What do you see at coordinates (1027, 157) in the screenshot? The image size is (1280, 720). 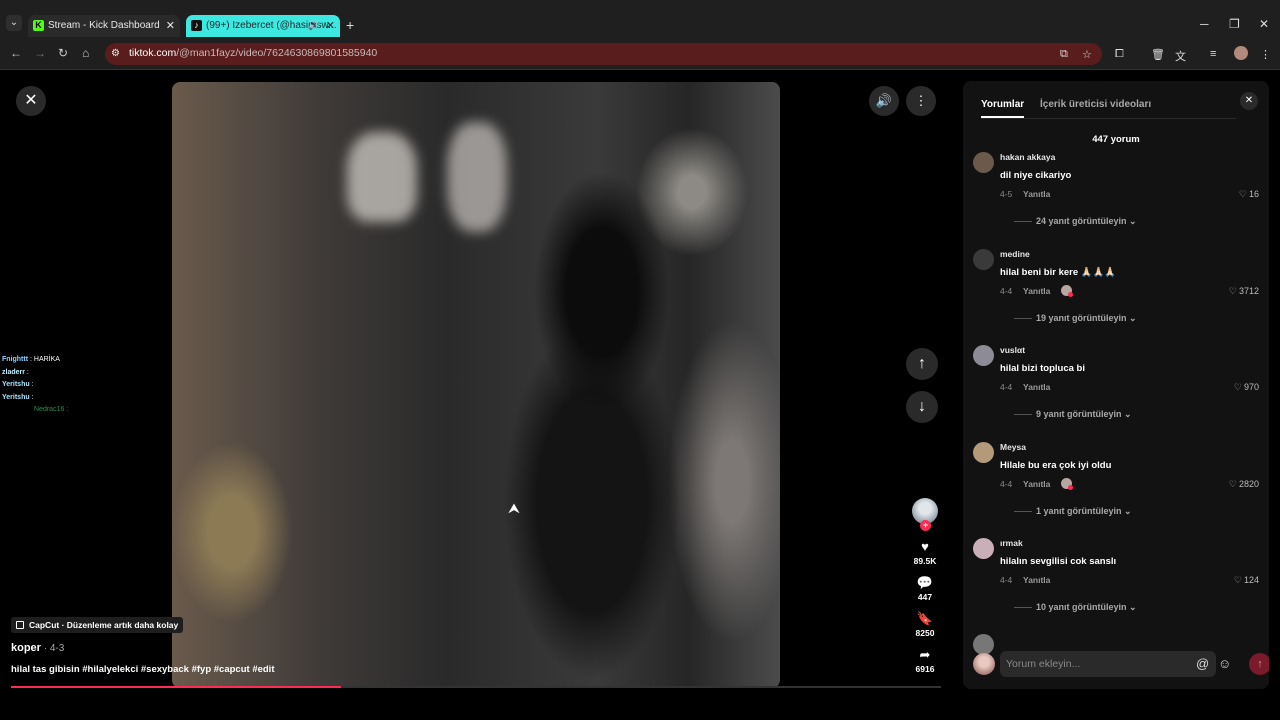 I see `commenter-name: hakan akkaya` at bounding box center [1027, 157].